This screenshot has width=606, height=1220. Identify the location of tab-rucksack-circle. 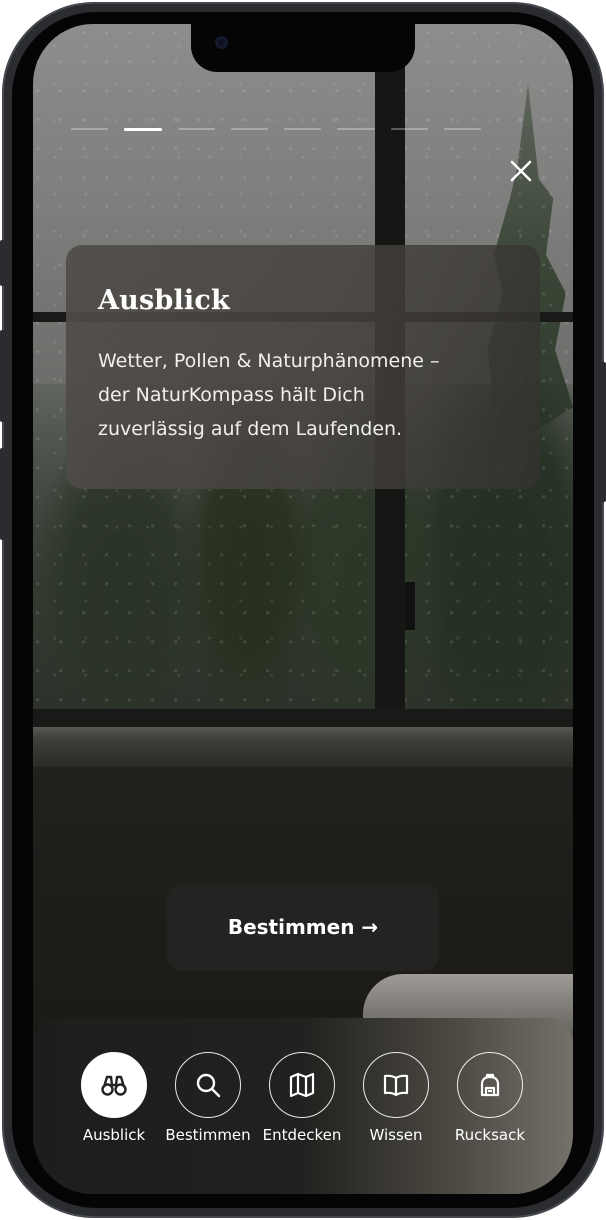
(490, 1085).